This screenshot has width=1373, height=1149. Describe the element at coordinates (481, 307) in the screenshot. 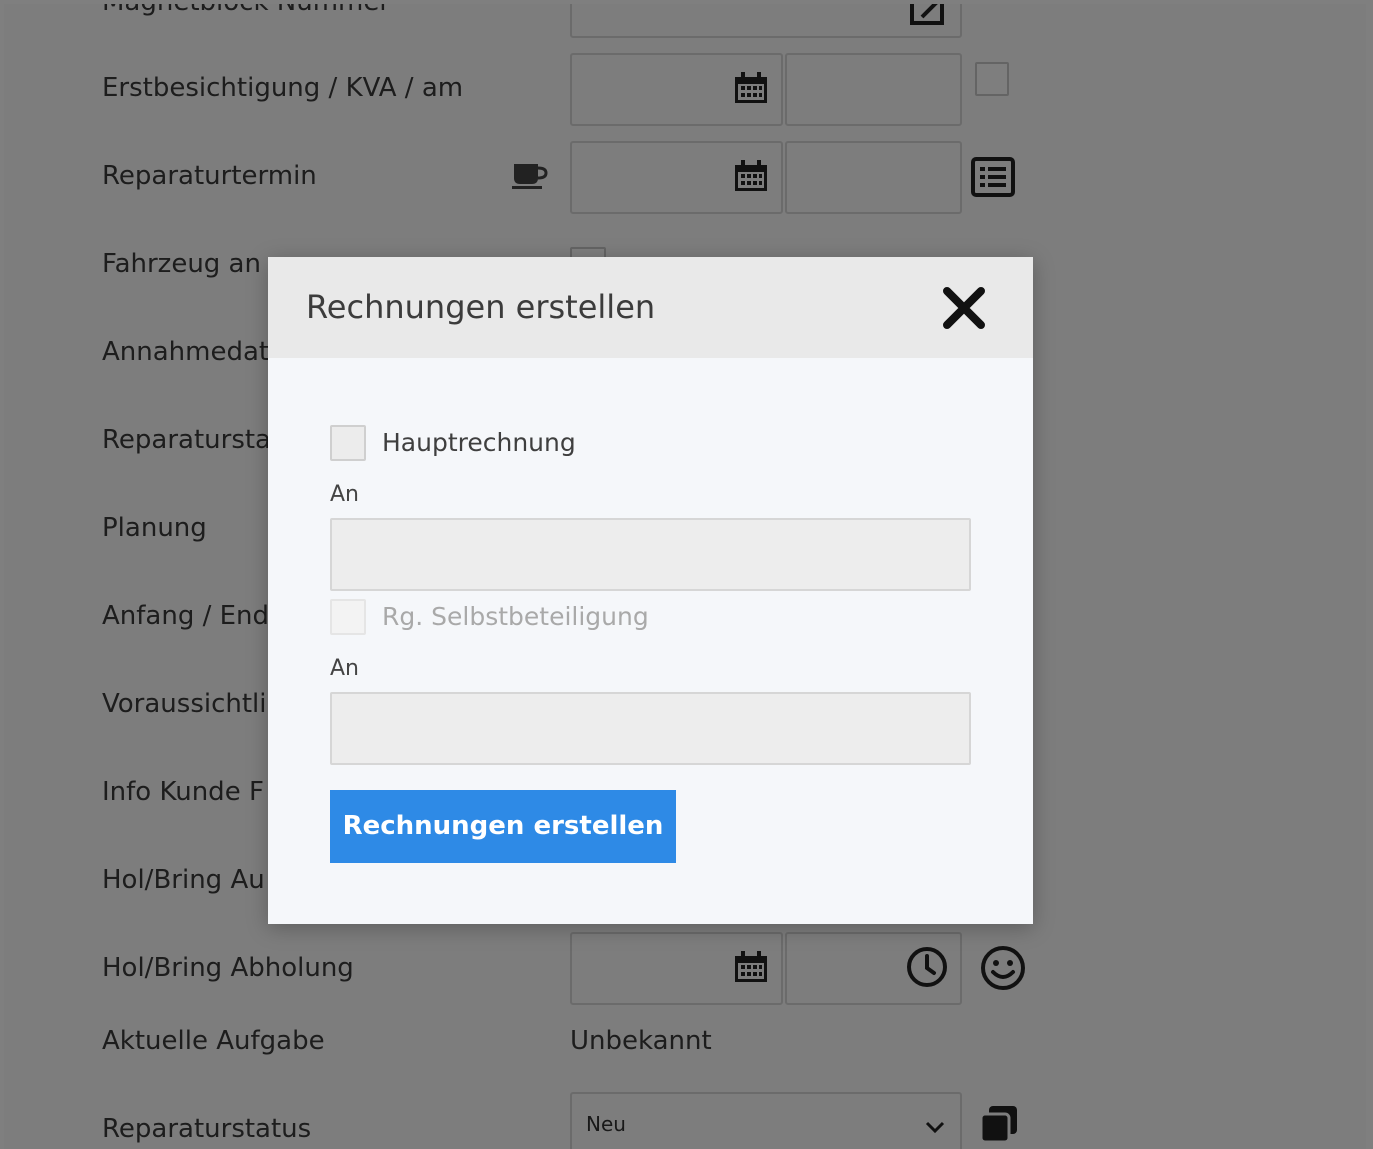

I see `dialog-title: Rechnungen erstellen` at that location.